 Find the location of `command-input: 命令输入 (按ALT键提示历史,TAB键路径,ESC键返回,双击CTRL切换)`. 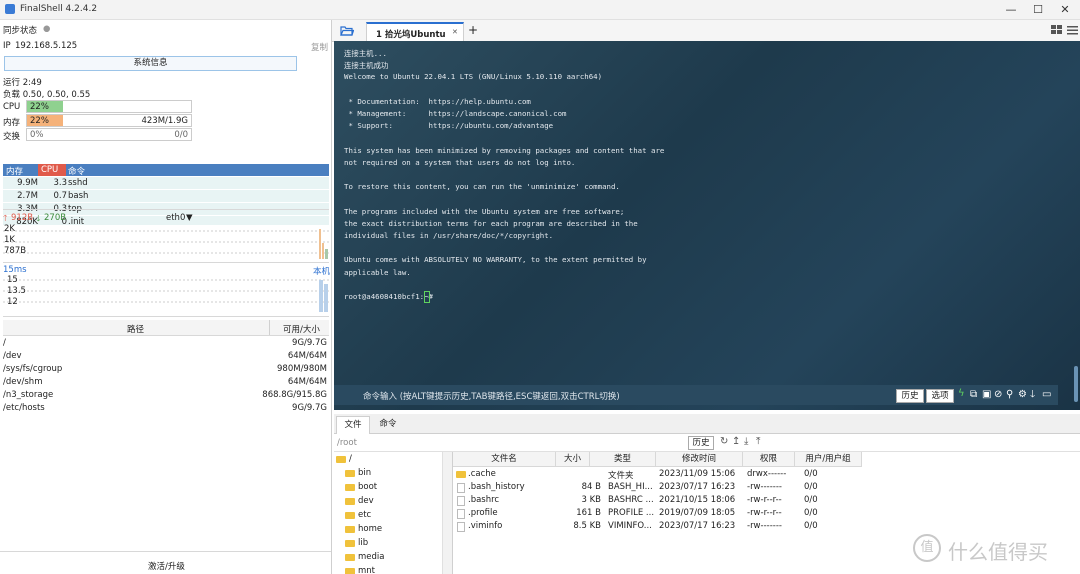

command-input: 命令输入 (按ALT键提示历史,TAB键路径,ESC键返回,双击CTRL切换) is located at coordinates (491, 396).